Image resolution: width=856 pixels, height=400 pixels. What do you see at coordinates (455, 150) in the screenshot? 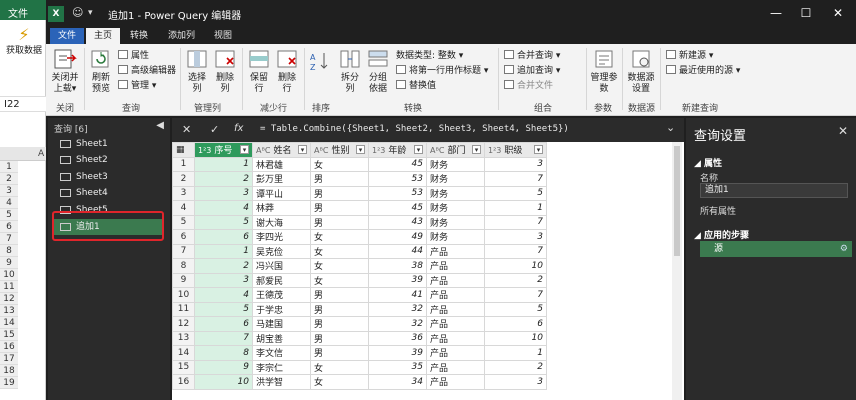
I see `column-header: AᴮC 部门 ▾` at bounding box center [455, 150].